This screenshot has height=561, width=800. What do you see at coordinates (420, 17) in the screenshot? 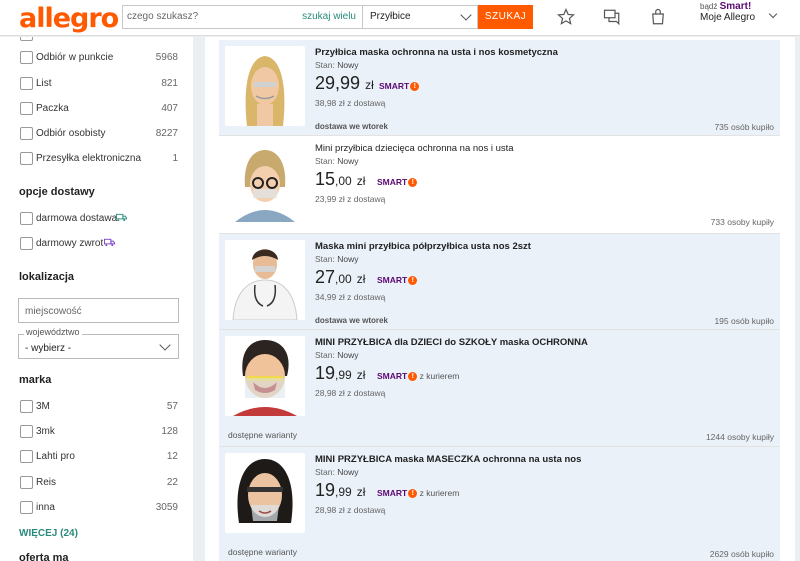
I see `category-select: Przyłbice` at bounding box center [420, 17].